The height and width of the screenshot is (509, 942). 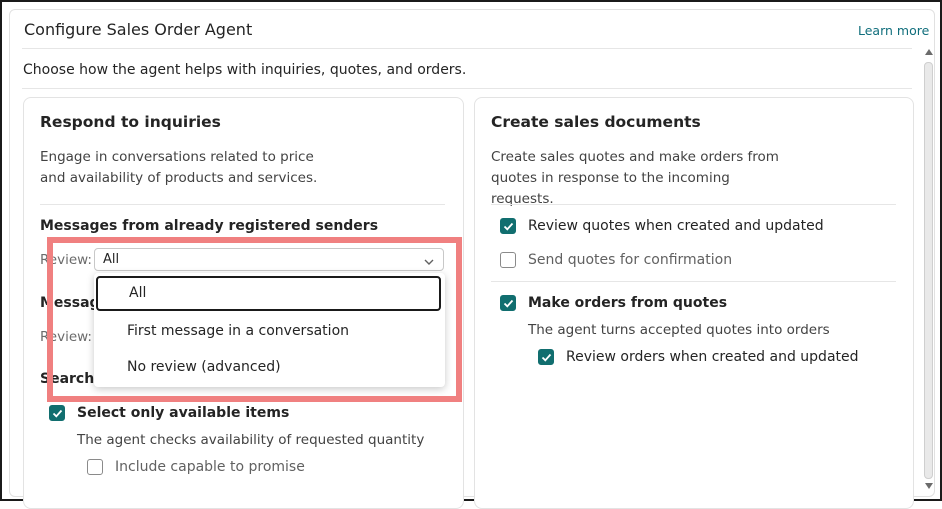 What do you see at coordinates (183, 413) in the screenshot?
I see `select-available-label: Select only available items` at bounding box center [183, 413].